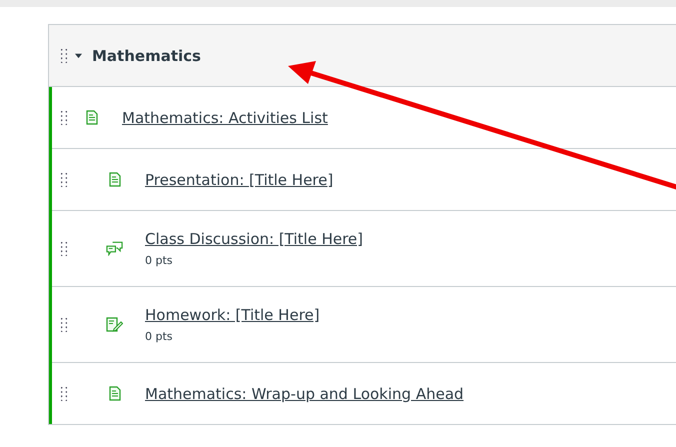 Image resolution: width=676 pixels, height=447 pixels. What do you see at coordinates (78, 55) in the screenshot?
I see `caret-icon` at bounding box center [78, 55].